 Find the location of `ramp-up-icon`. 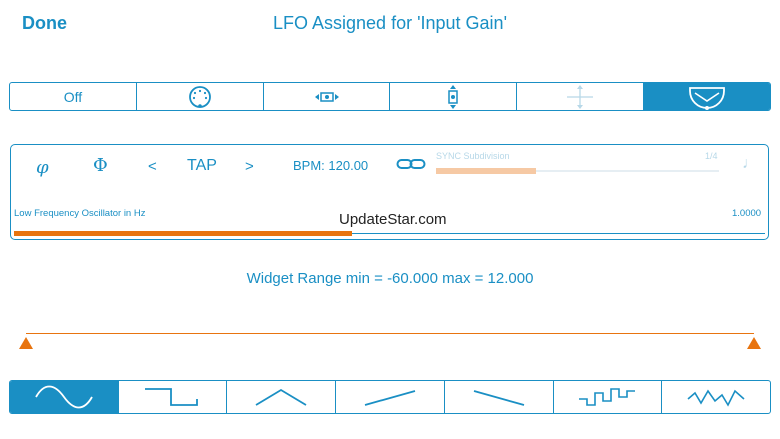

ramp-up-icon is located at coordinates (390, 398).